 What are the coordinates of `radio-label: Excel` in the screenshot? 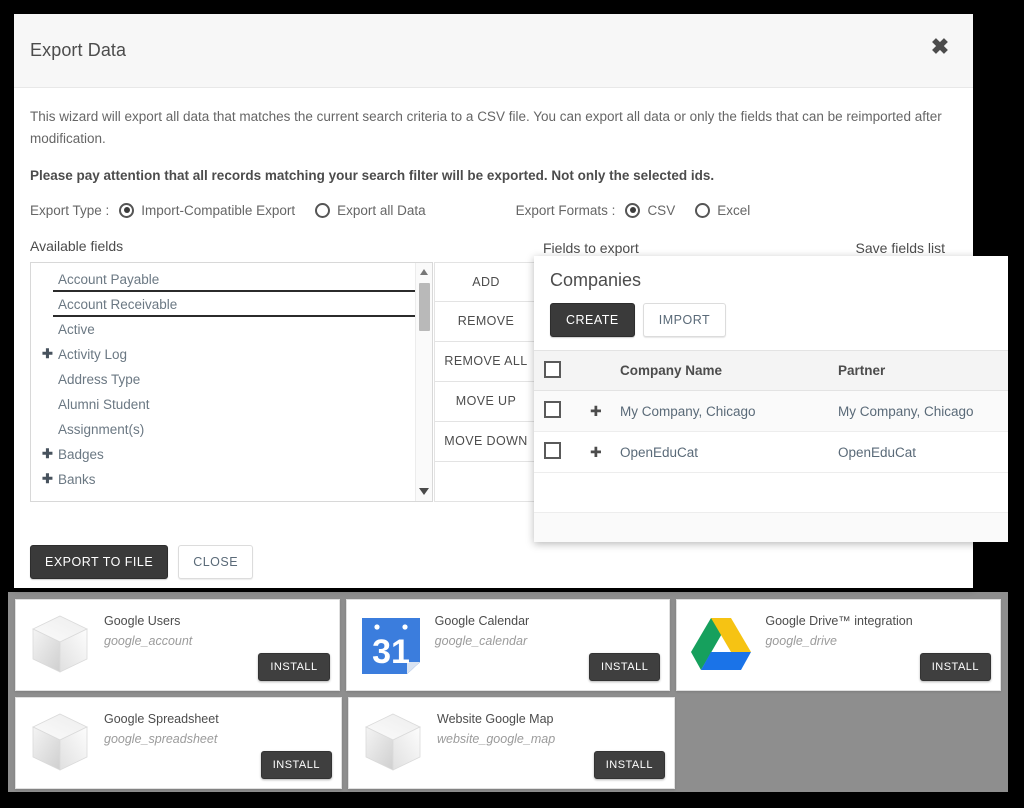 It's located at (734, 210).